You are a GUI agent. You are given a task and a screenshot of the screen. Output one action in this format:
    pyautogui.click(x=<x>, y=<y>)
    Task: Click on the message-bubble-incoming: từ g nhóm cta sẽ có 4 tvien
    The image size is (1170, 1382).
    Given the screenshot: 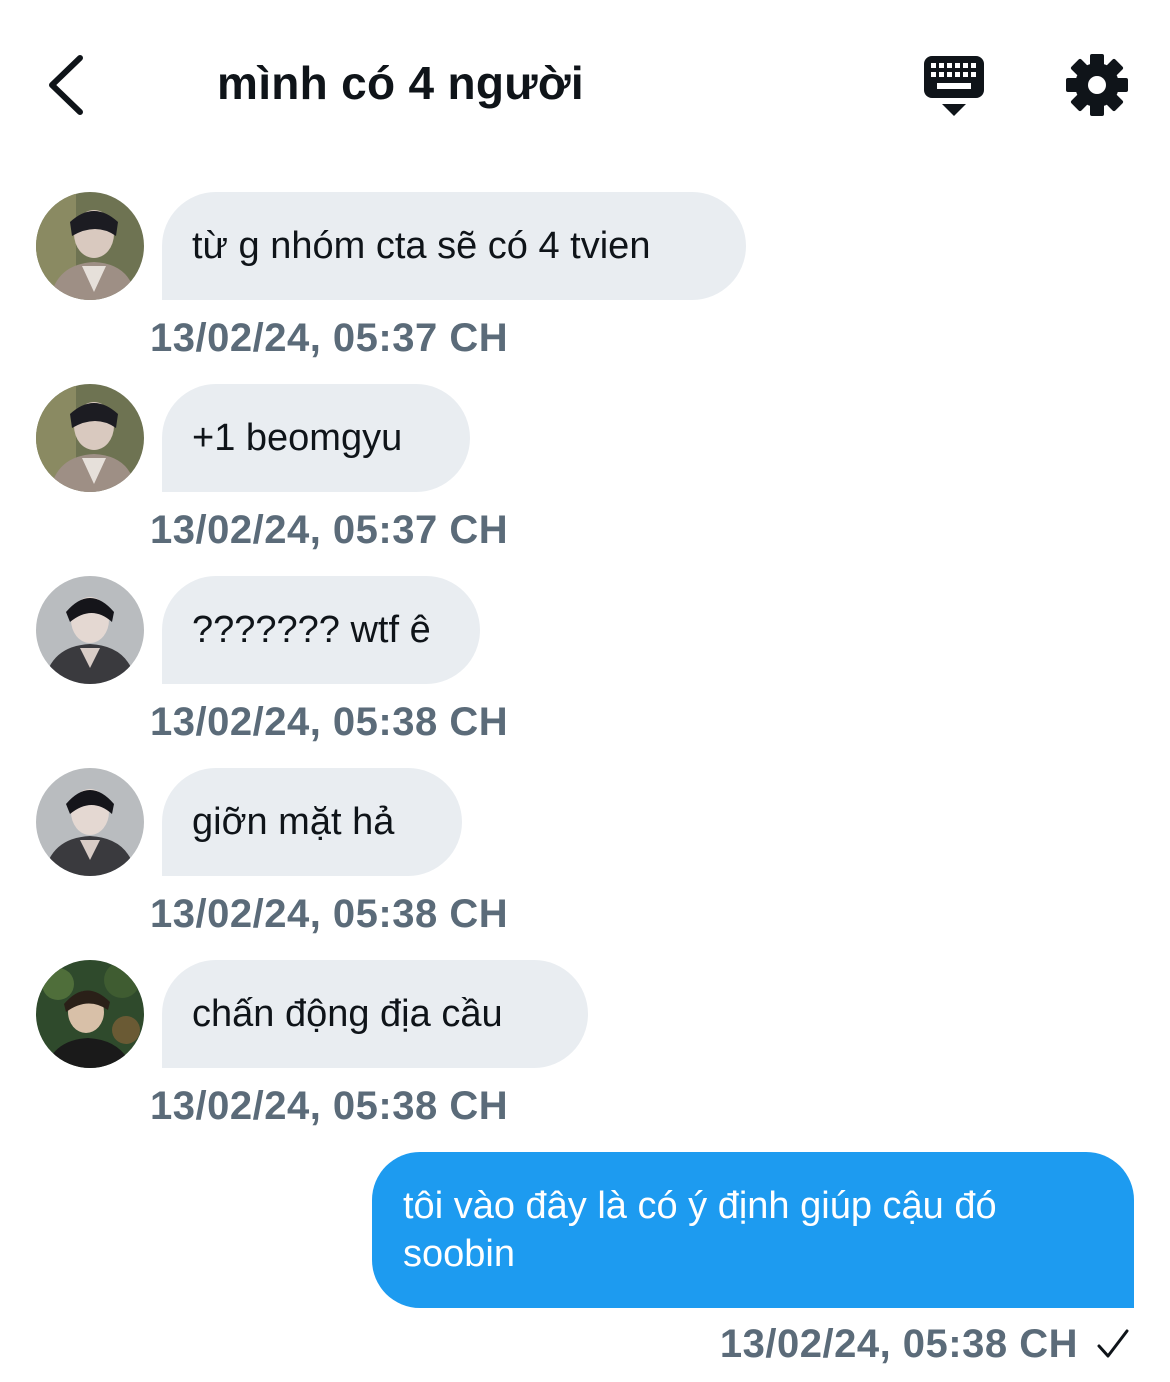 What is the action you would take?
    pyautogui.click(x=454, y=246)
    